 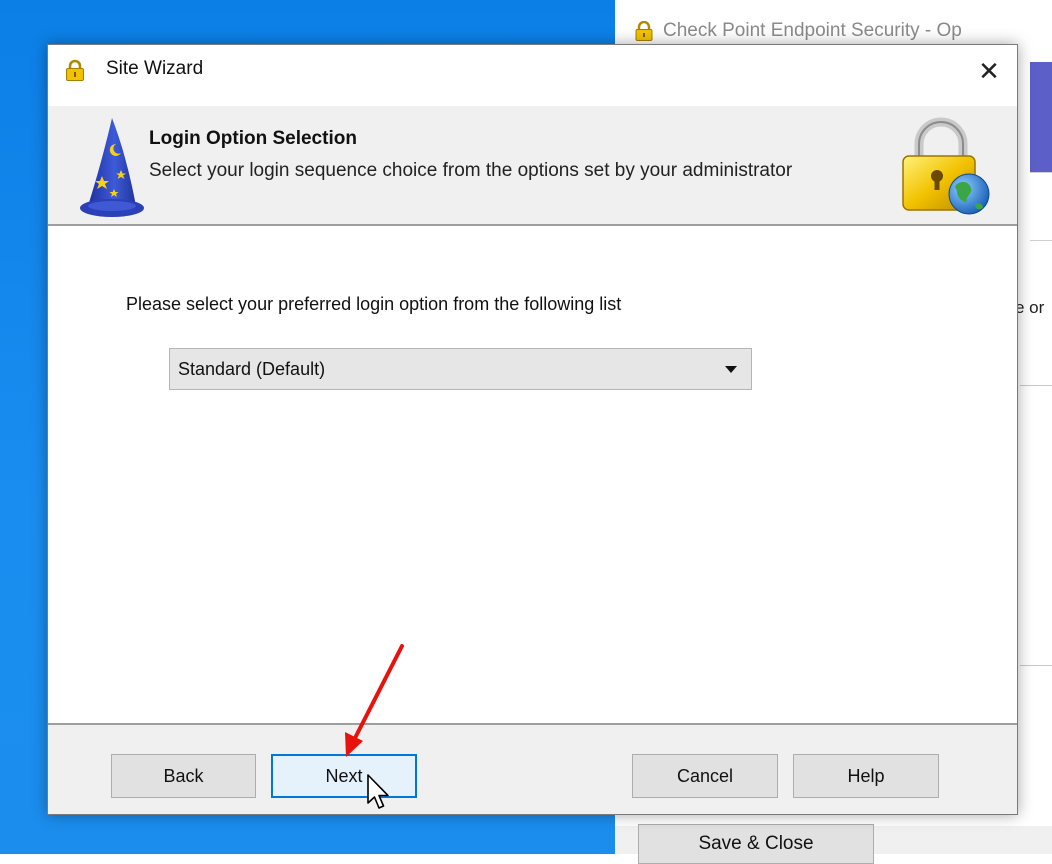 I want to click on mouse-cursor-icon, so click(x=378, y=791).